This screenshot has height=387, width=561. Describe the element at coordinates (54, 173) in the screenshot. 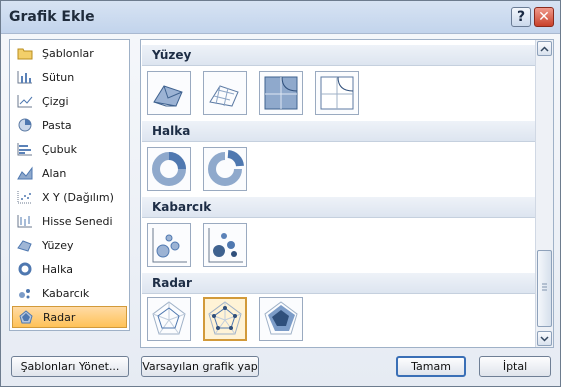

I see `chart-type-label: Alan` at that location.